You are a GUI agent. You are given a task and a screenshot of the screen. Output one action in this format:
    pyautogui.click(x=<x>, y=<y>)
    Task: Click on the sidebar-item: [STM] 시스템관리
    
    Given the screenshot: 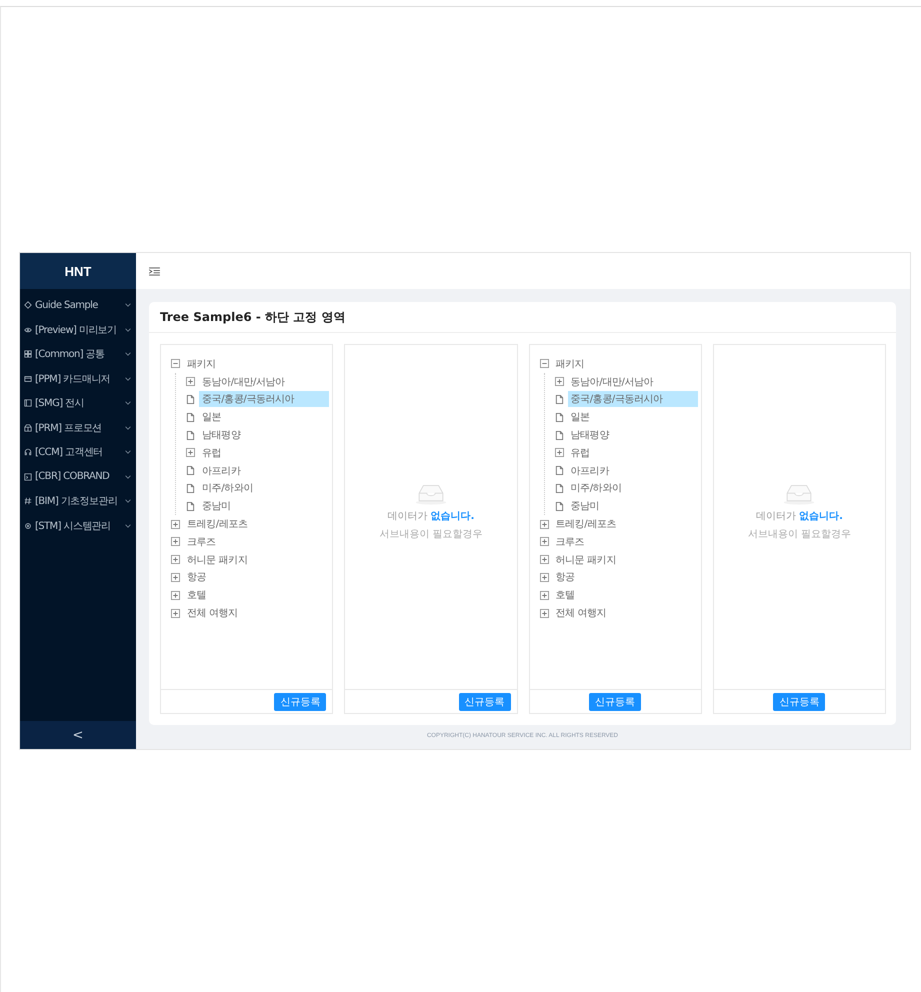 What is the action you would take?
    pyautogui.click(x=78, y=526)
    